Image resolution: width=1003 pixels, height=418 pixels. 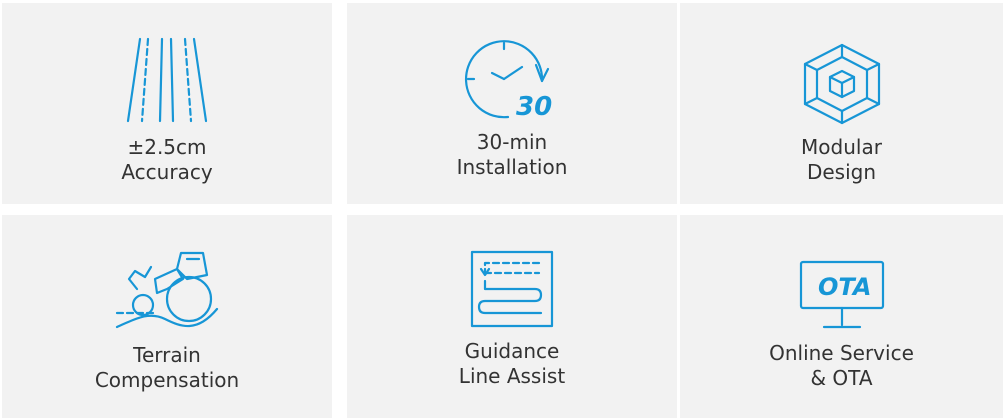 What do you see at coordinates (842, 84) in the screenshot?
I see `modular-cube-icon` at bounding box center [842, 84].